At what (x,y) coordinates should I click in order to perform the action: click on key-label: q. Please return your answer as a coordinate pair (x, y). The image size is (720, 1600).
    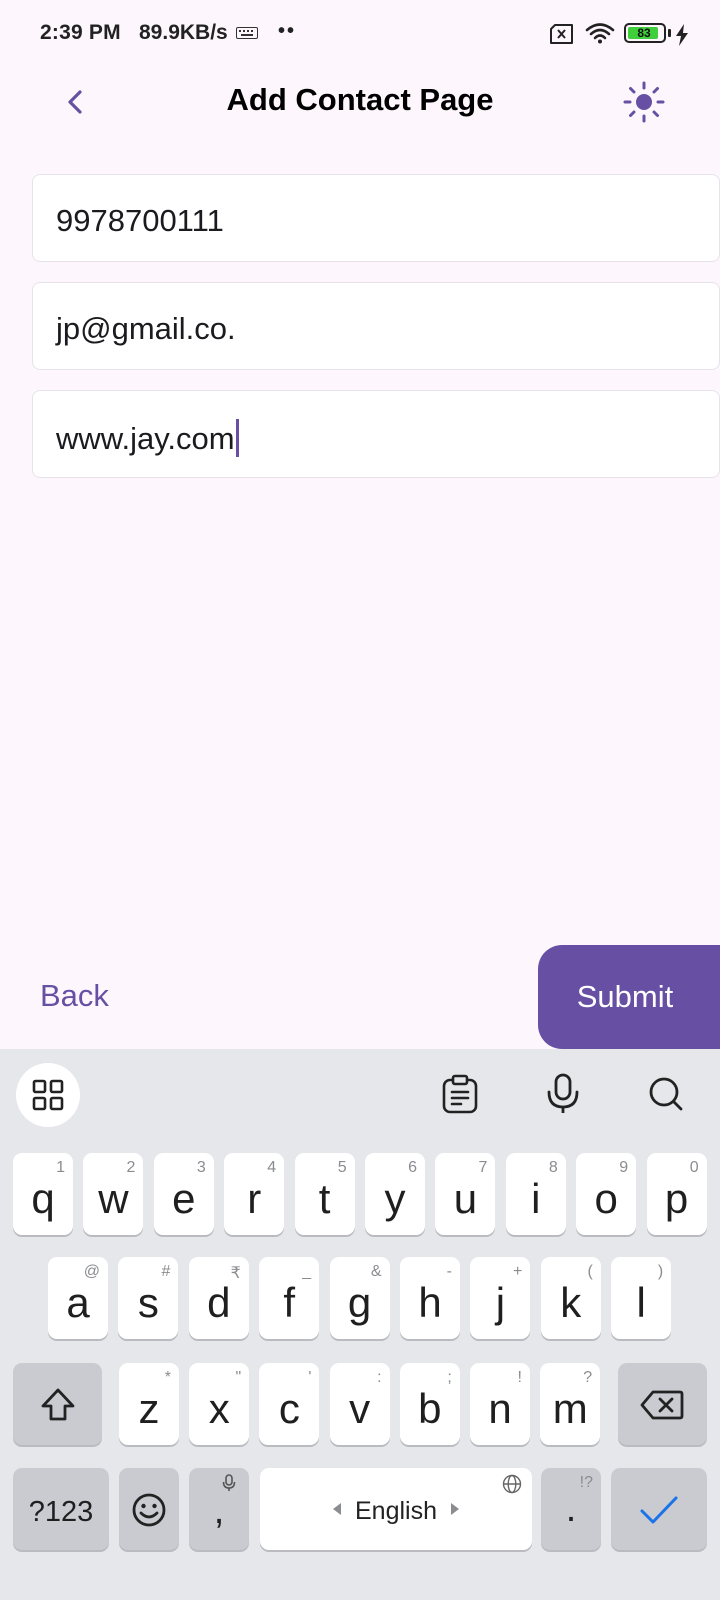
    Looking at the image, I should click on (43, 1198).